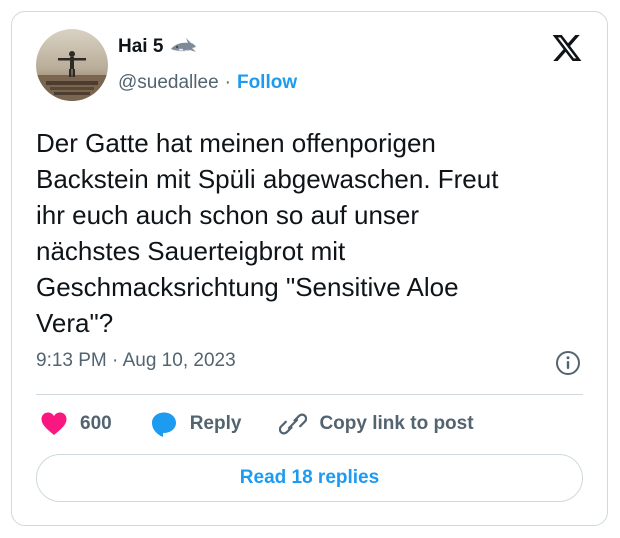 This screenshot has height=538, width=620. I want to click on link-icon, so click(293, 424).